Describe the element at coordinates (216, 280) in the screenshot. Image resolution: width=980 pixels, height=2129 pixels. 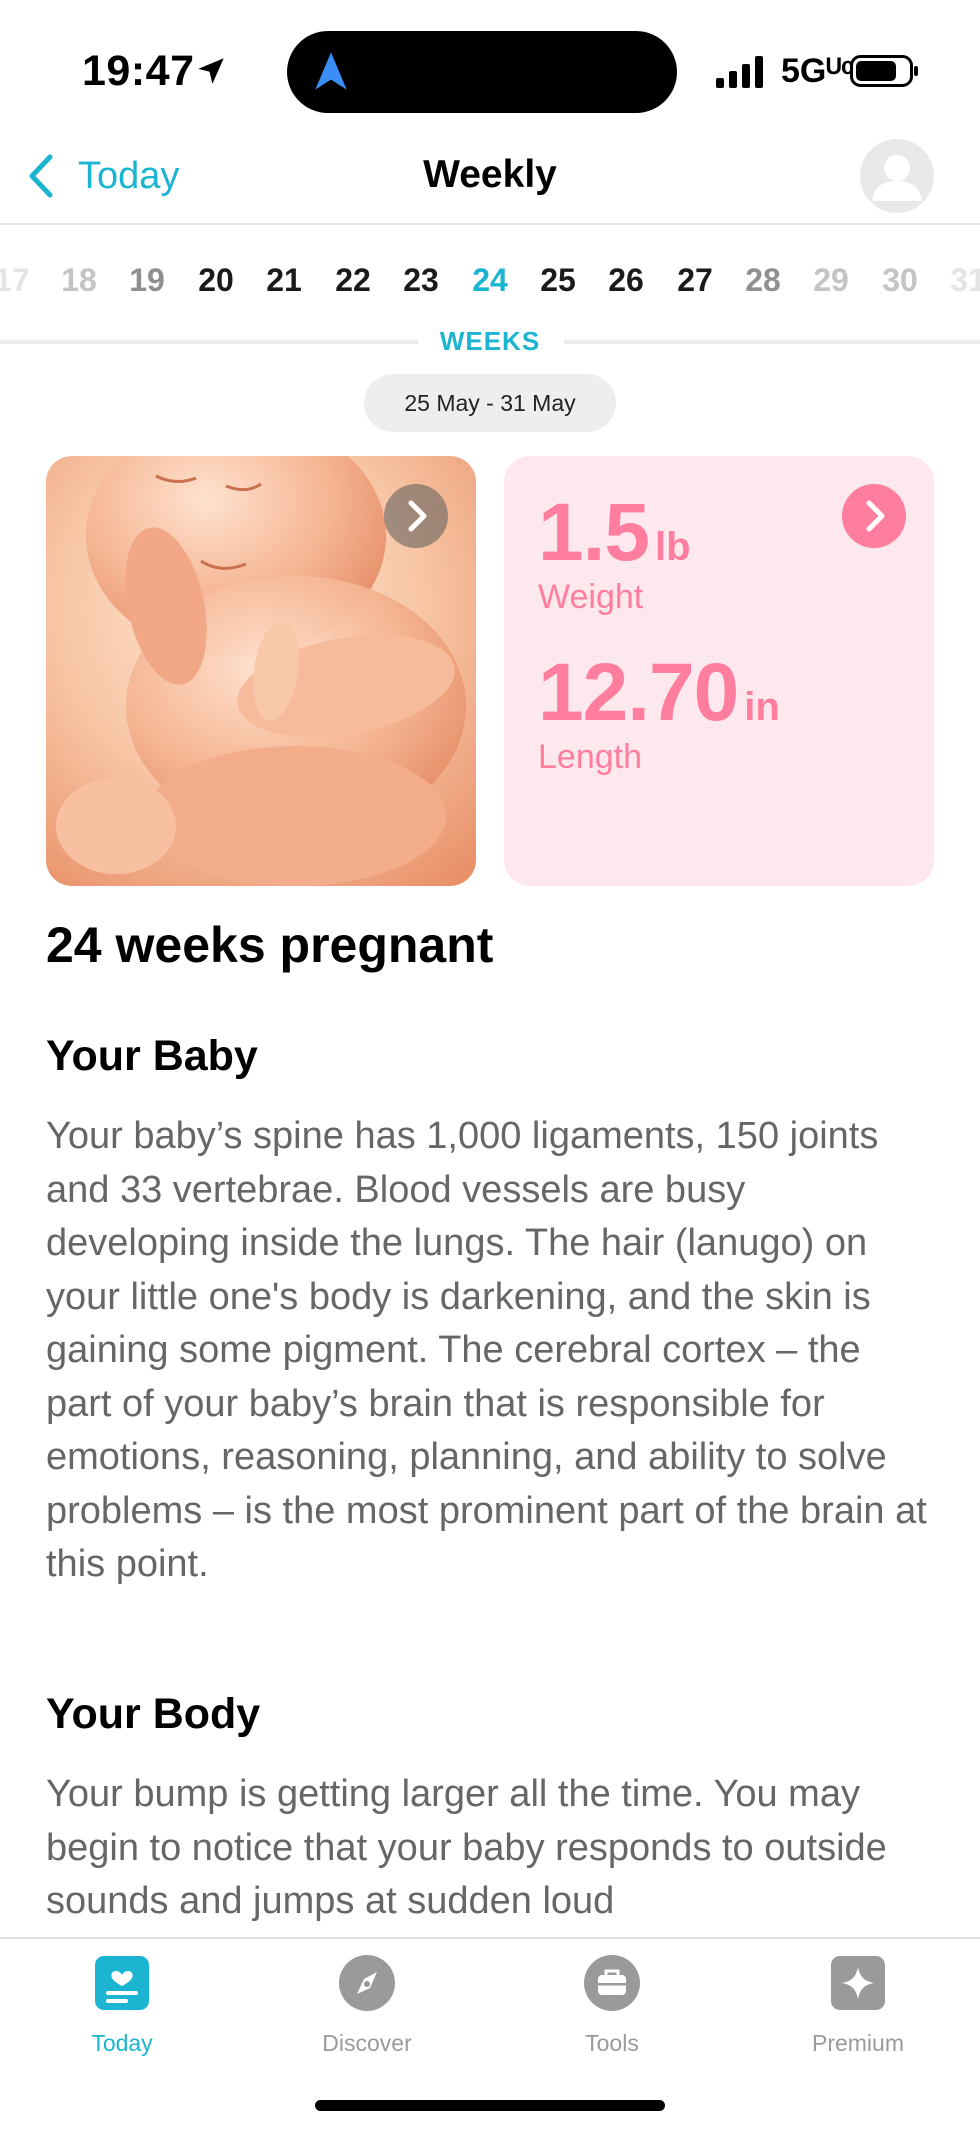
I see `week-item: 20` at that location.